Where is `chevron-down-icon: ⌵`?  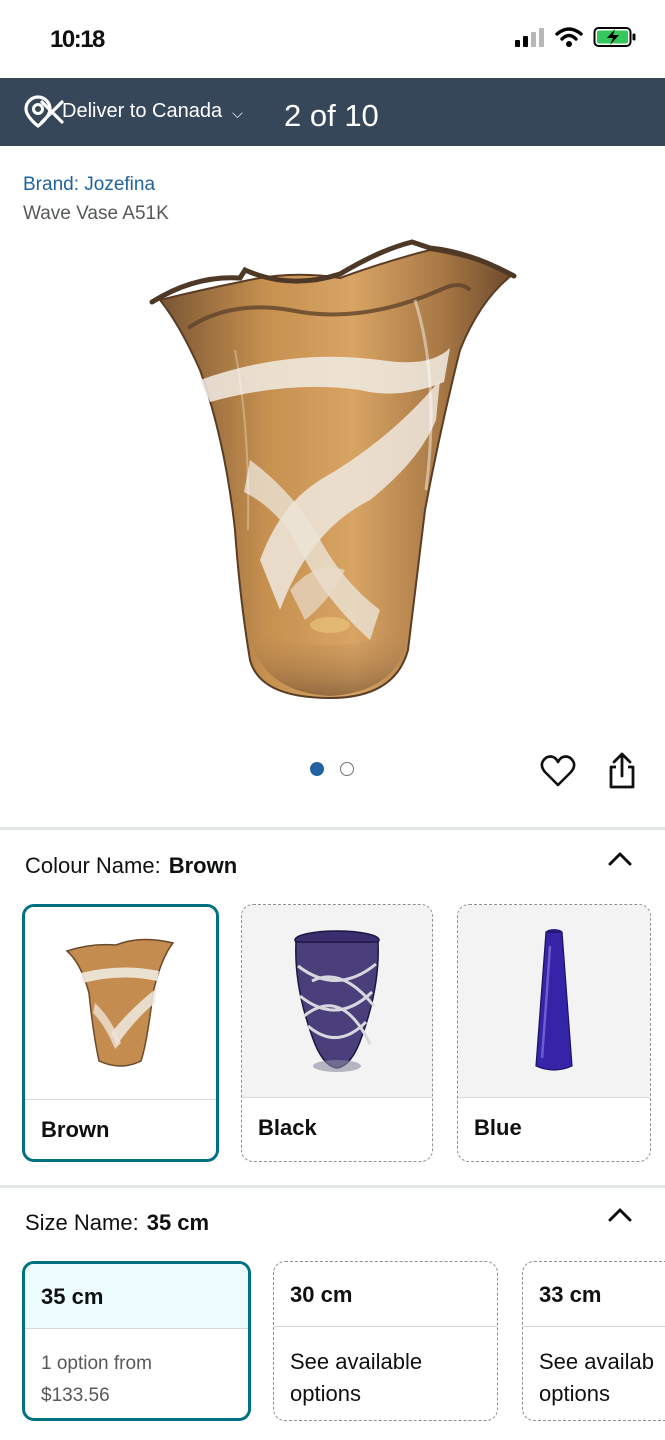
chevron-down-icon: ⌵ is located at coordinates (237, 112).